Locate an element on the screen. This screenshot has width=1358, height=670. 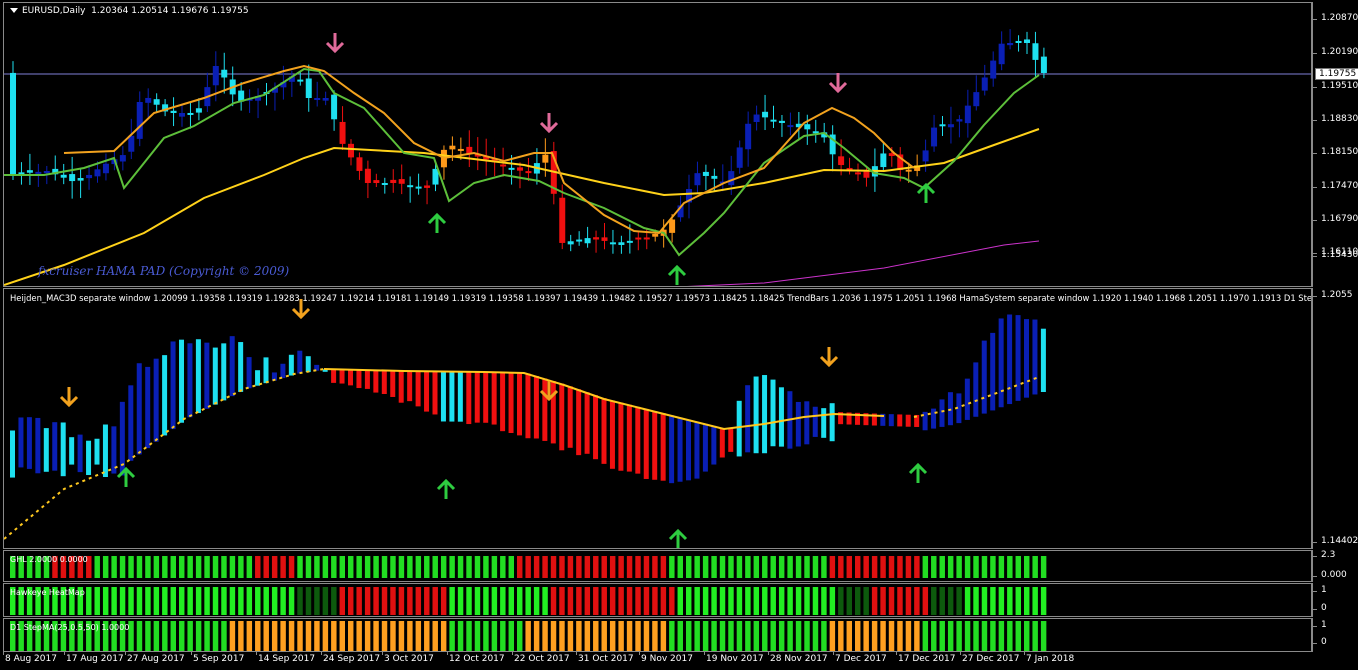
hawkeye-heatmap-plot: Hawkeye HeatMap is located at coordinates (657, 600).